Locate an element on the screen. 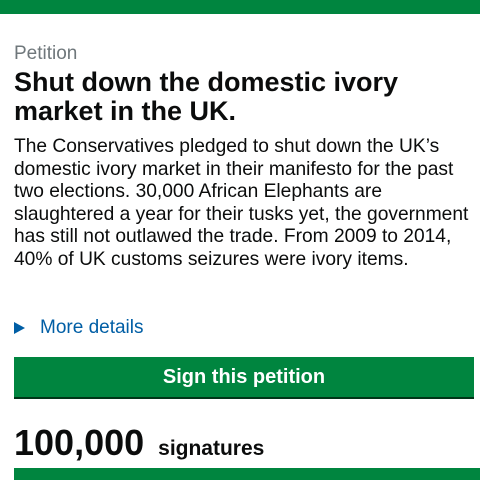  signature-count-block: 100,000 signatures is located at coordinates (139, 443).